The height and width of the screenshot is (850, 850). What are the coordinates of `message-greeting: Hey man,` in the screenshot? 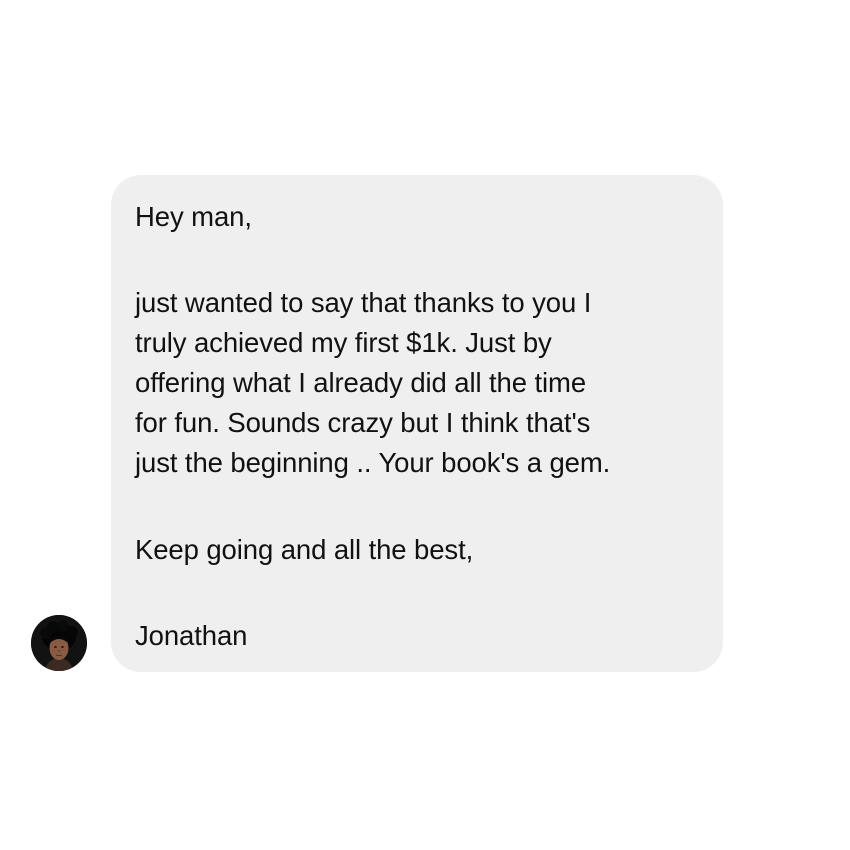 It's located at (193, 216).